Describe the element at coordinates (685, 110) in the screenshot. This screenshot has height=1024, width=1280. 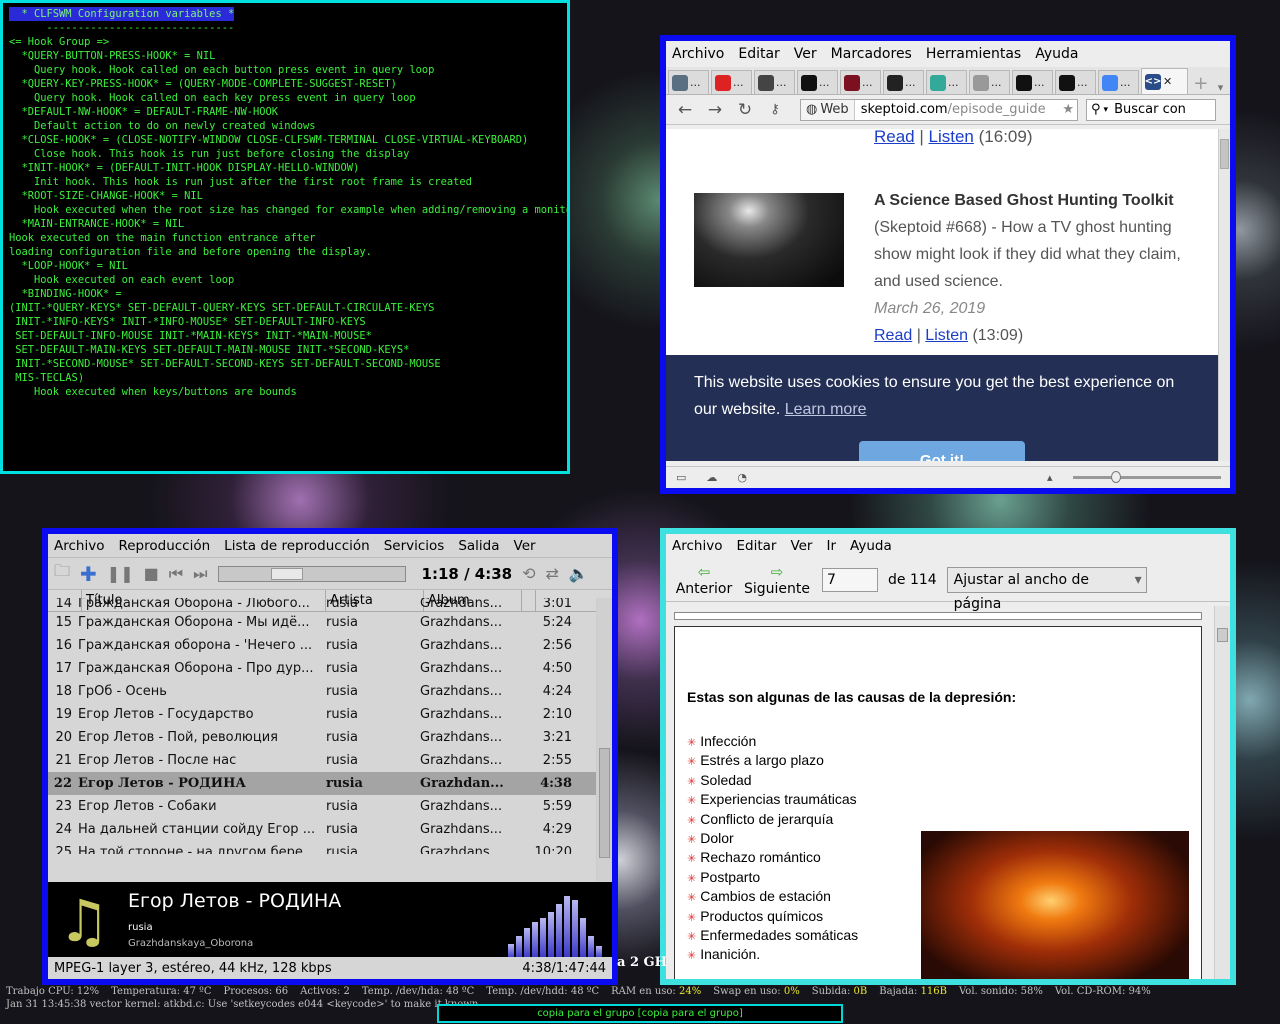
I see `back-icon: ←` at that location.